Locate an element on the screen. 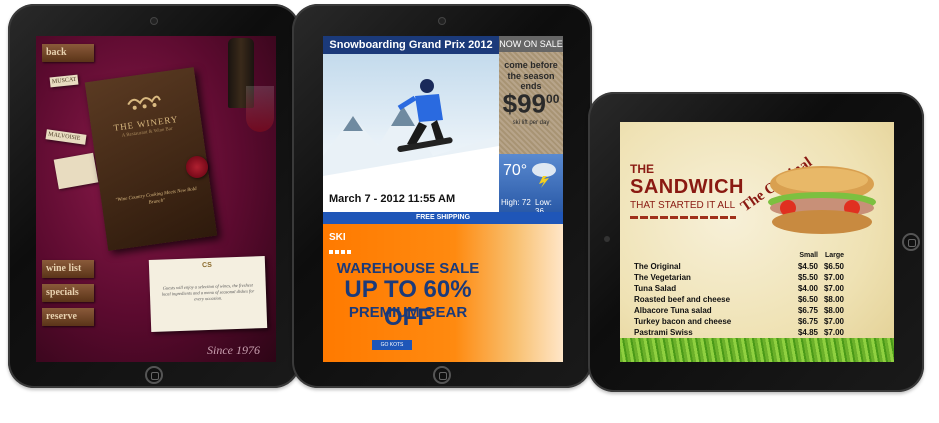 The width and height of the screenshot is (939, 423). sandwich-the: THE is located at coordinates (642, 169).